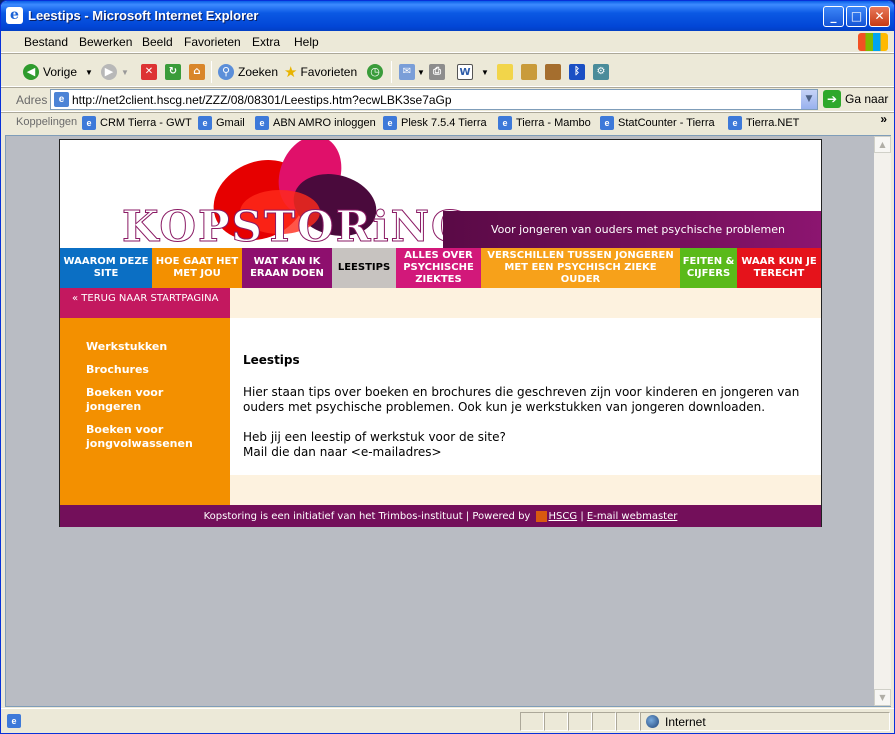  I want to click on menu-bewerken: Bewerken, so click(105, 42).